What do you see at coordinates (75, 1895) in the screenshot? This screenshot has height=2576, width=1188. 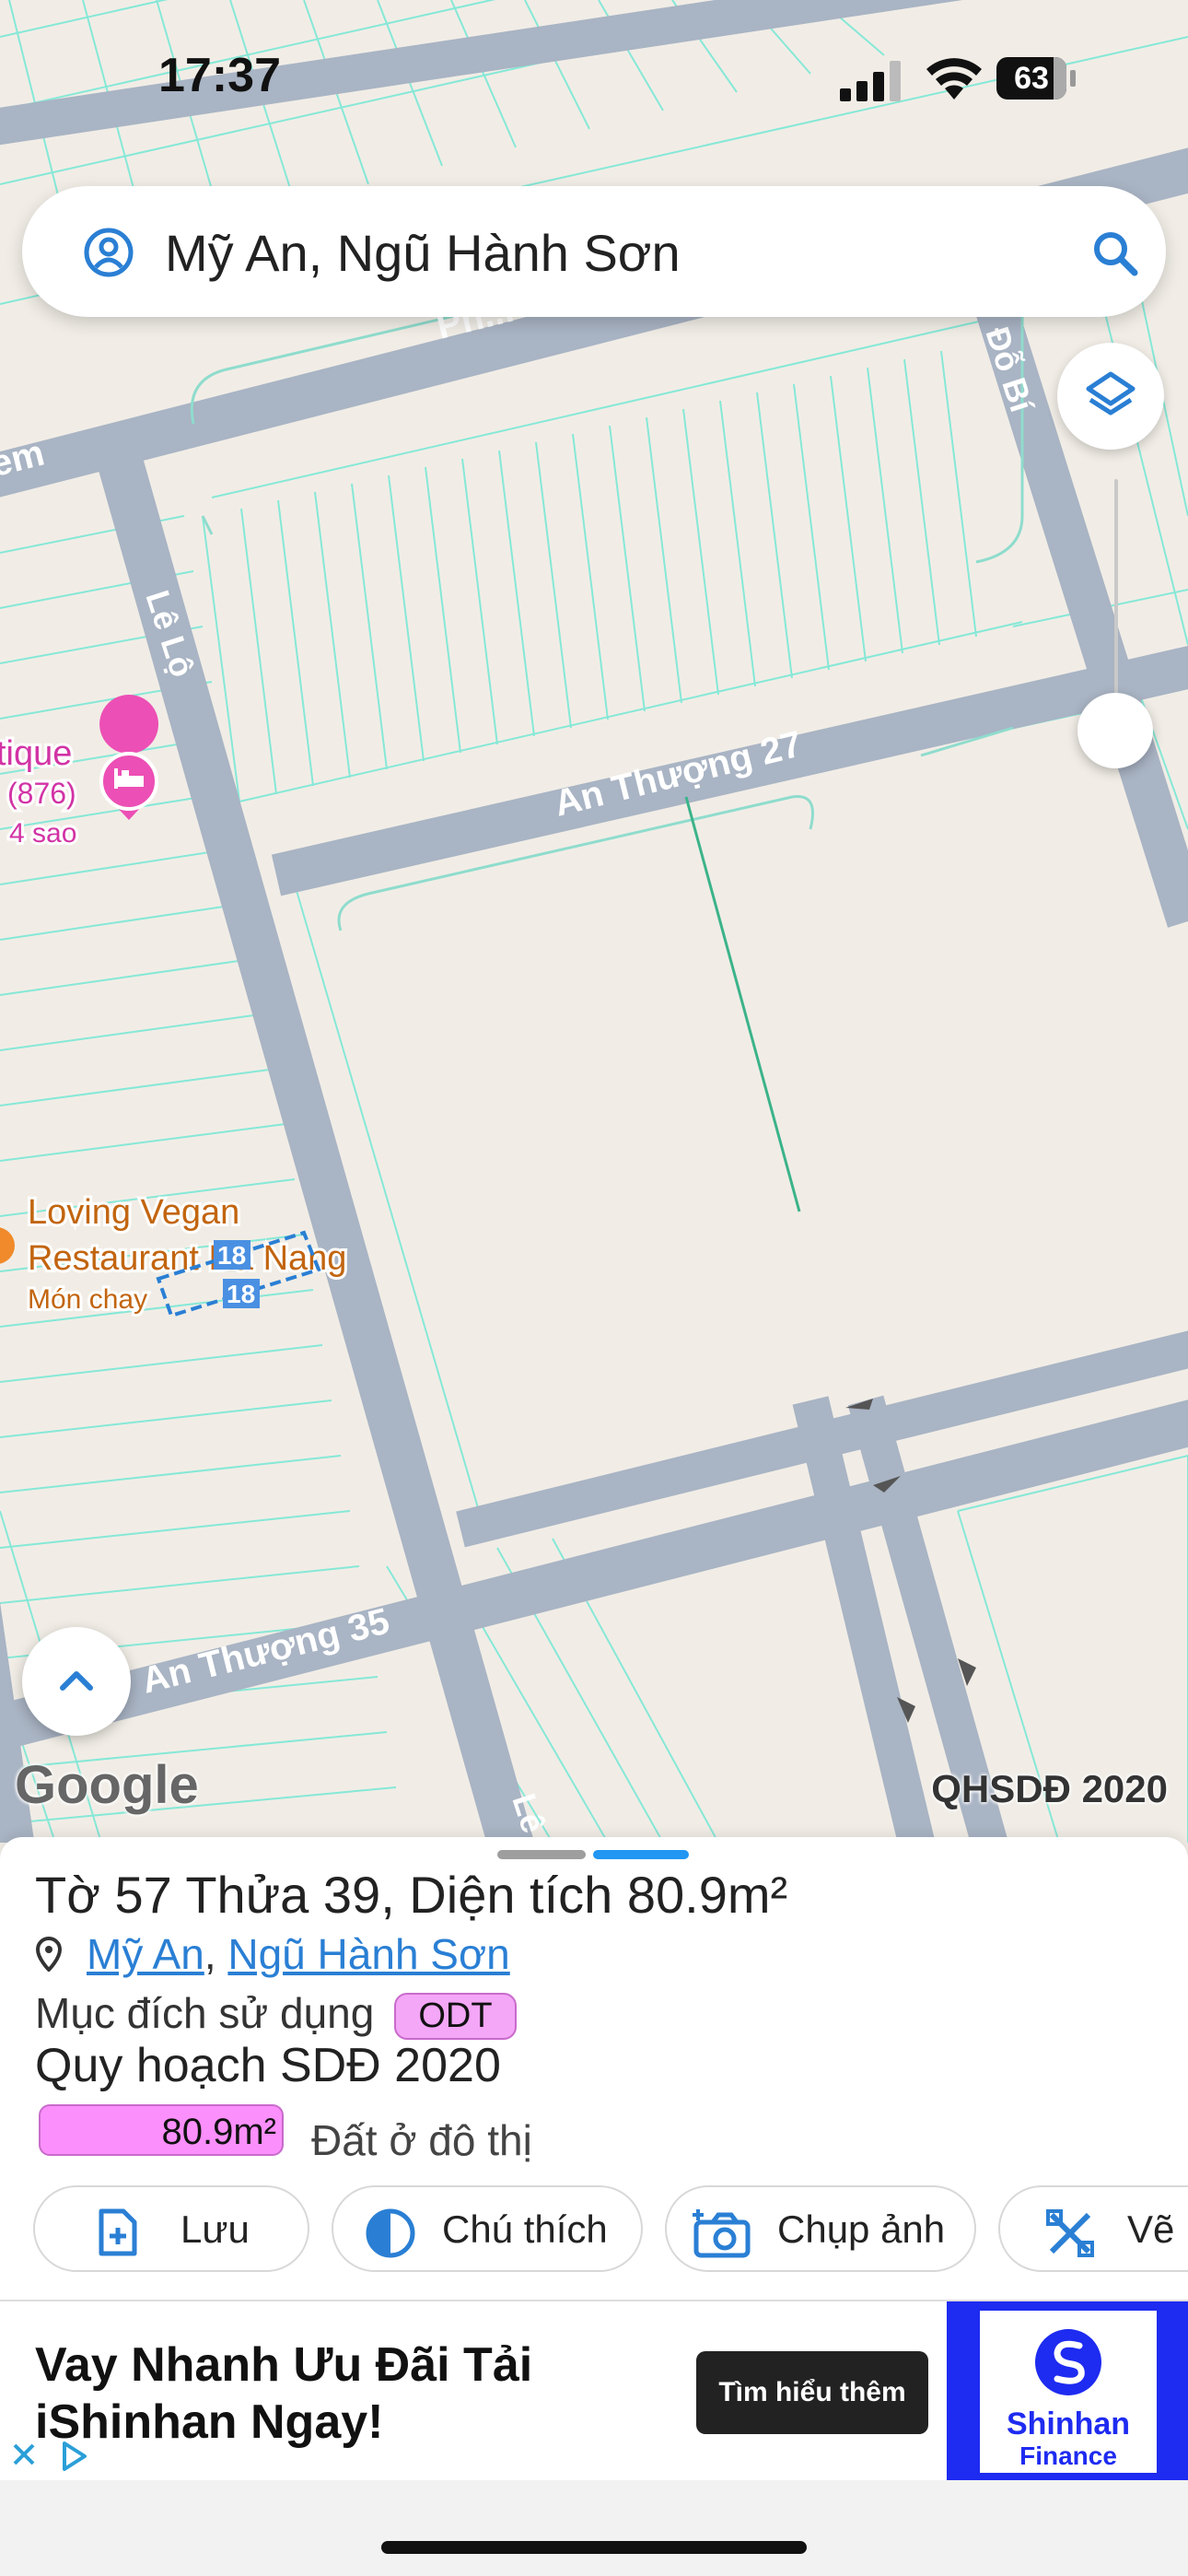 I see `parcel-sheet-prefix: Tờ` at bounding box center [75, 1895].